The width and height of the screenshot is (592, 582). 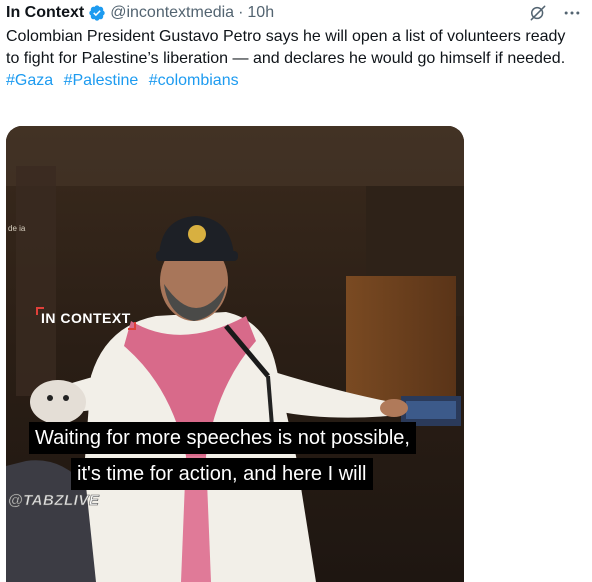 I want to click on author-name: In Context, so click(x=45, y=13).